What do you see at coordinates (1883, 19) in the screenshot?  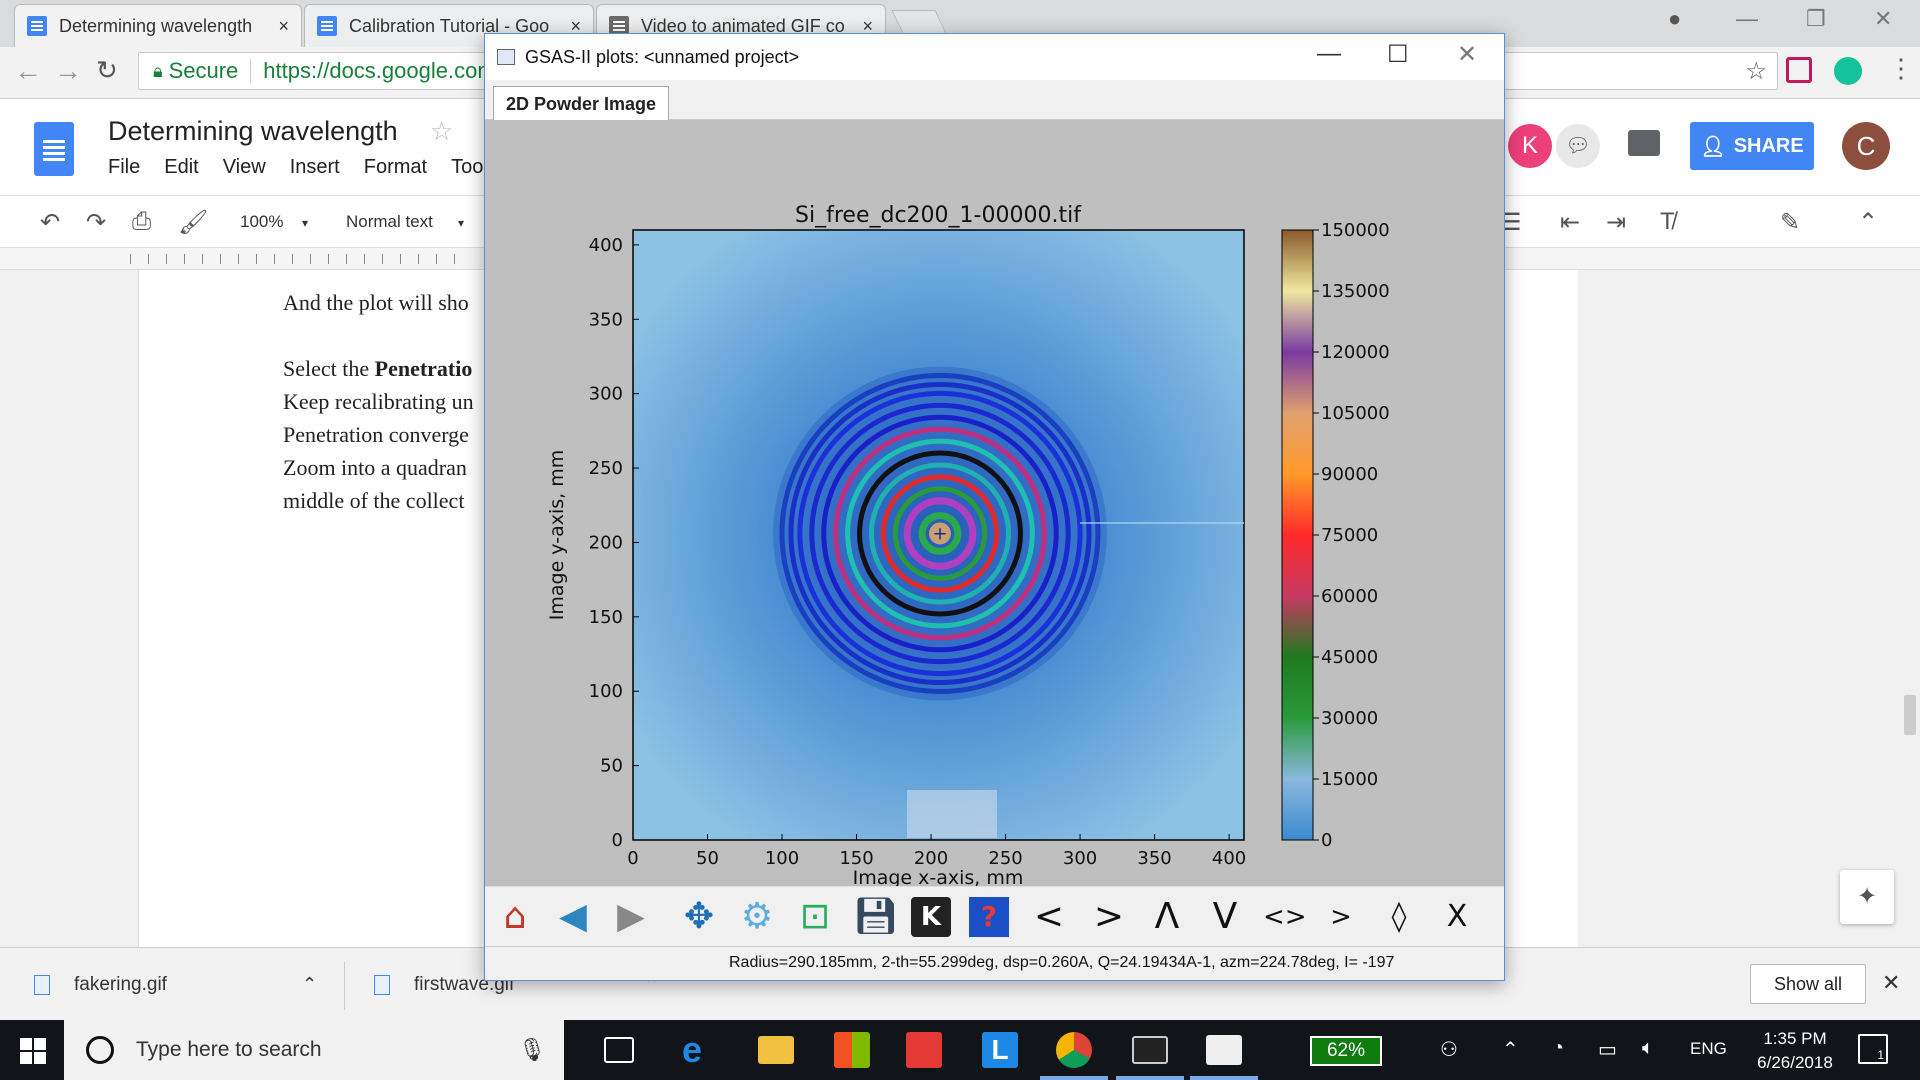 I see `close-window-icon: ✕` at bounding box center [1883, 19].